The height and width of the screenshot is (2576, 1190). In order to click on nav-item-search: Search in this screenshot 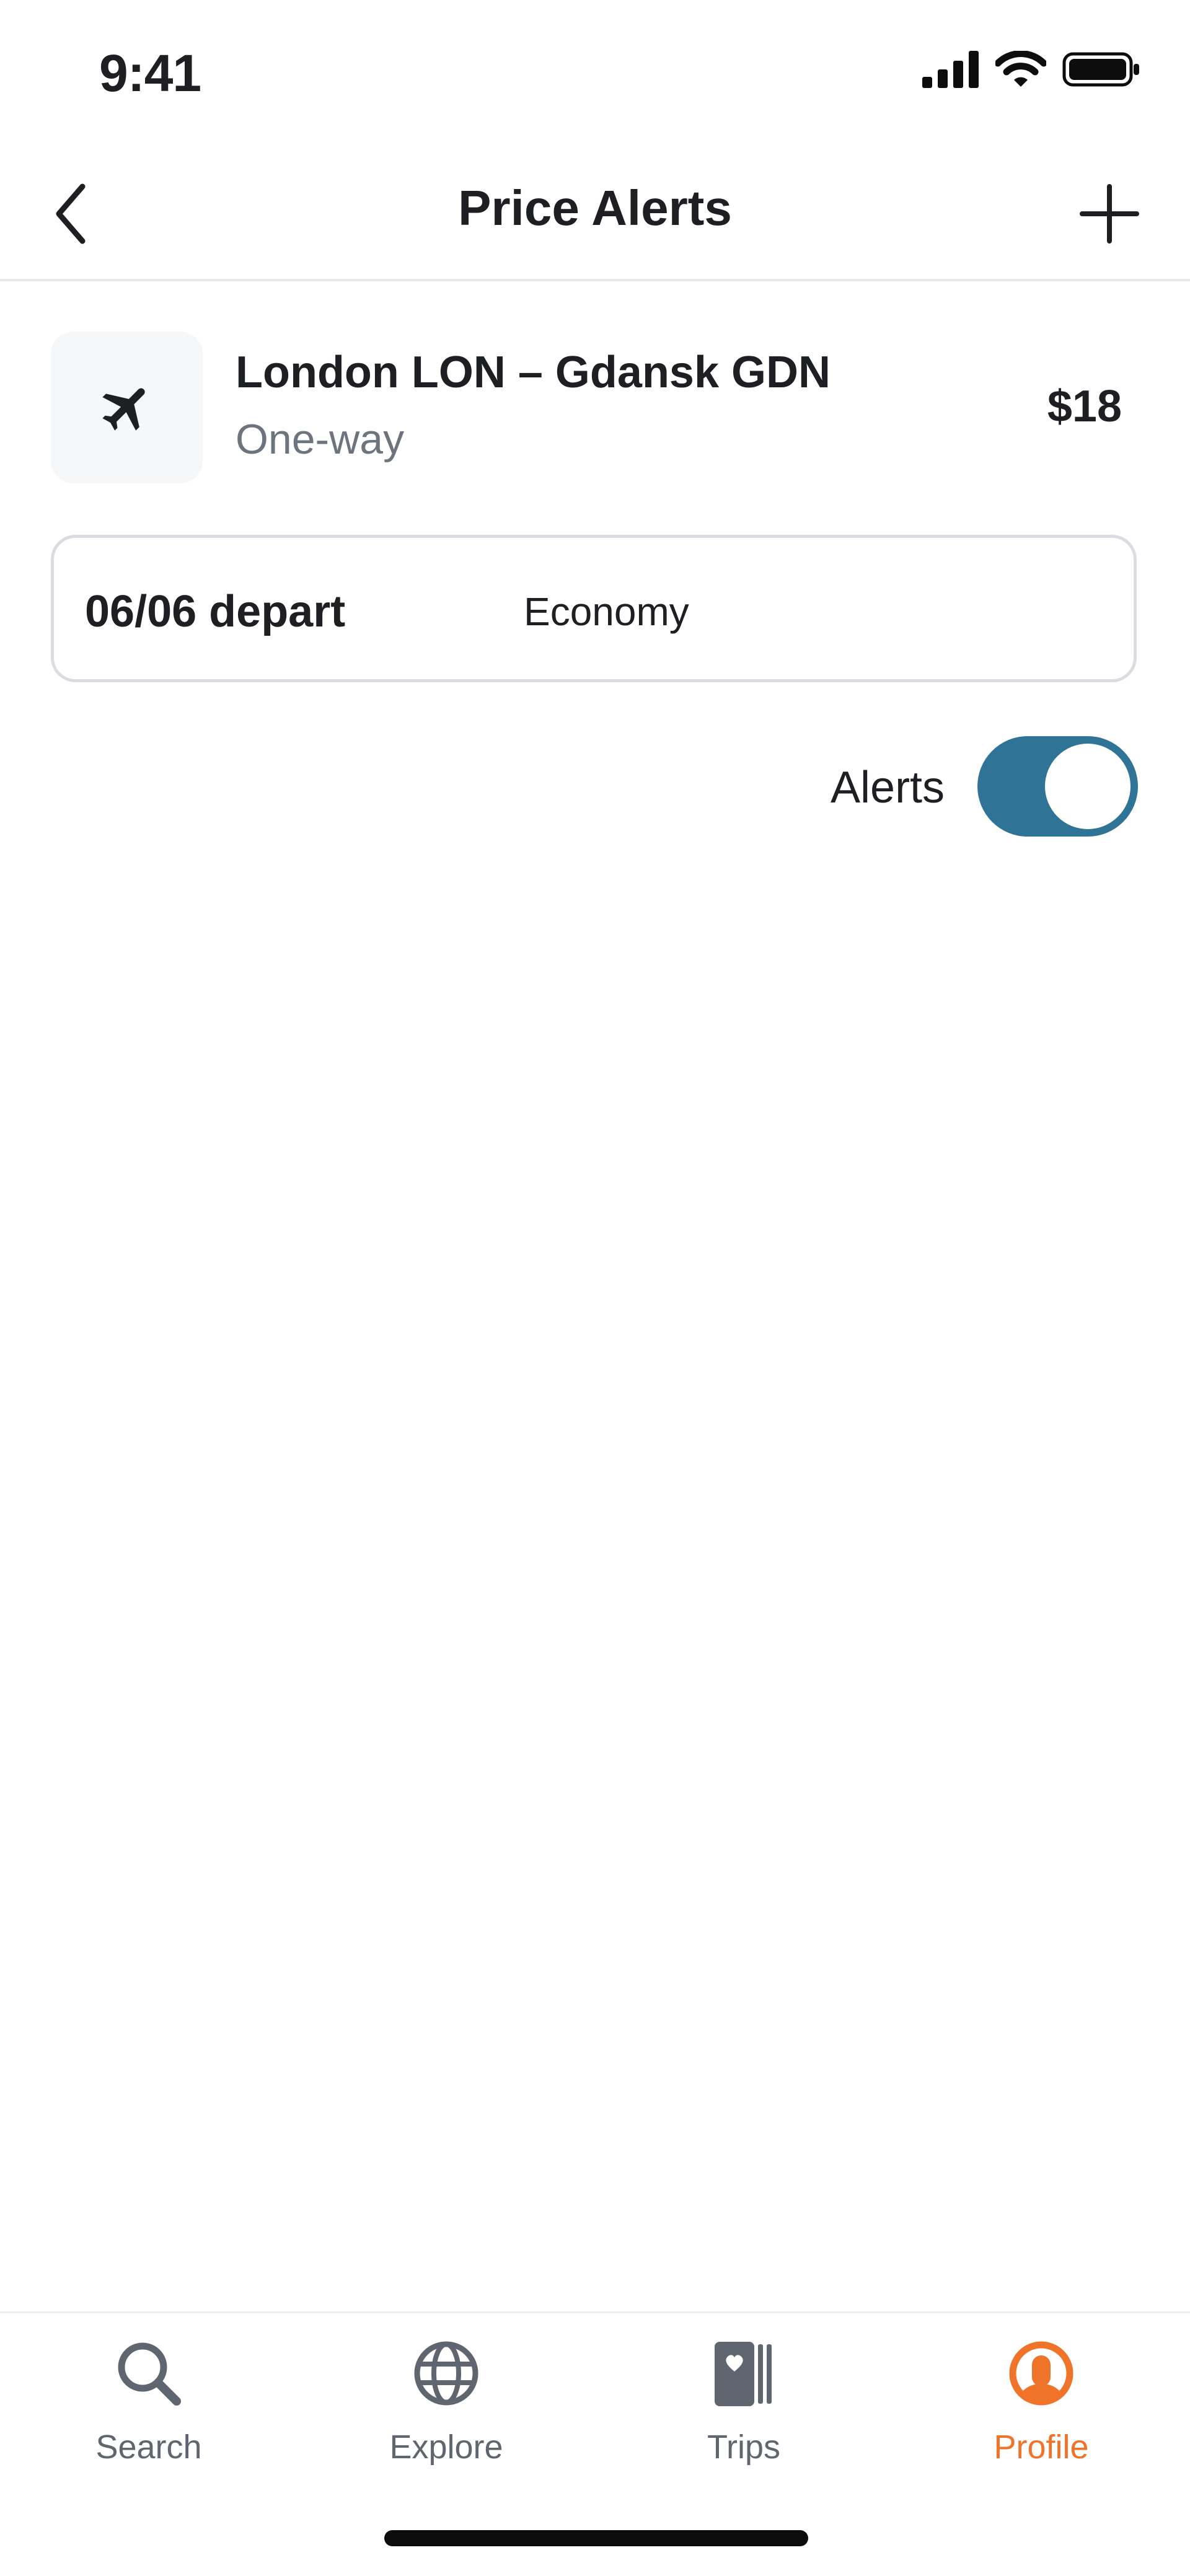, I will do `click(149, 2407)`.